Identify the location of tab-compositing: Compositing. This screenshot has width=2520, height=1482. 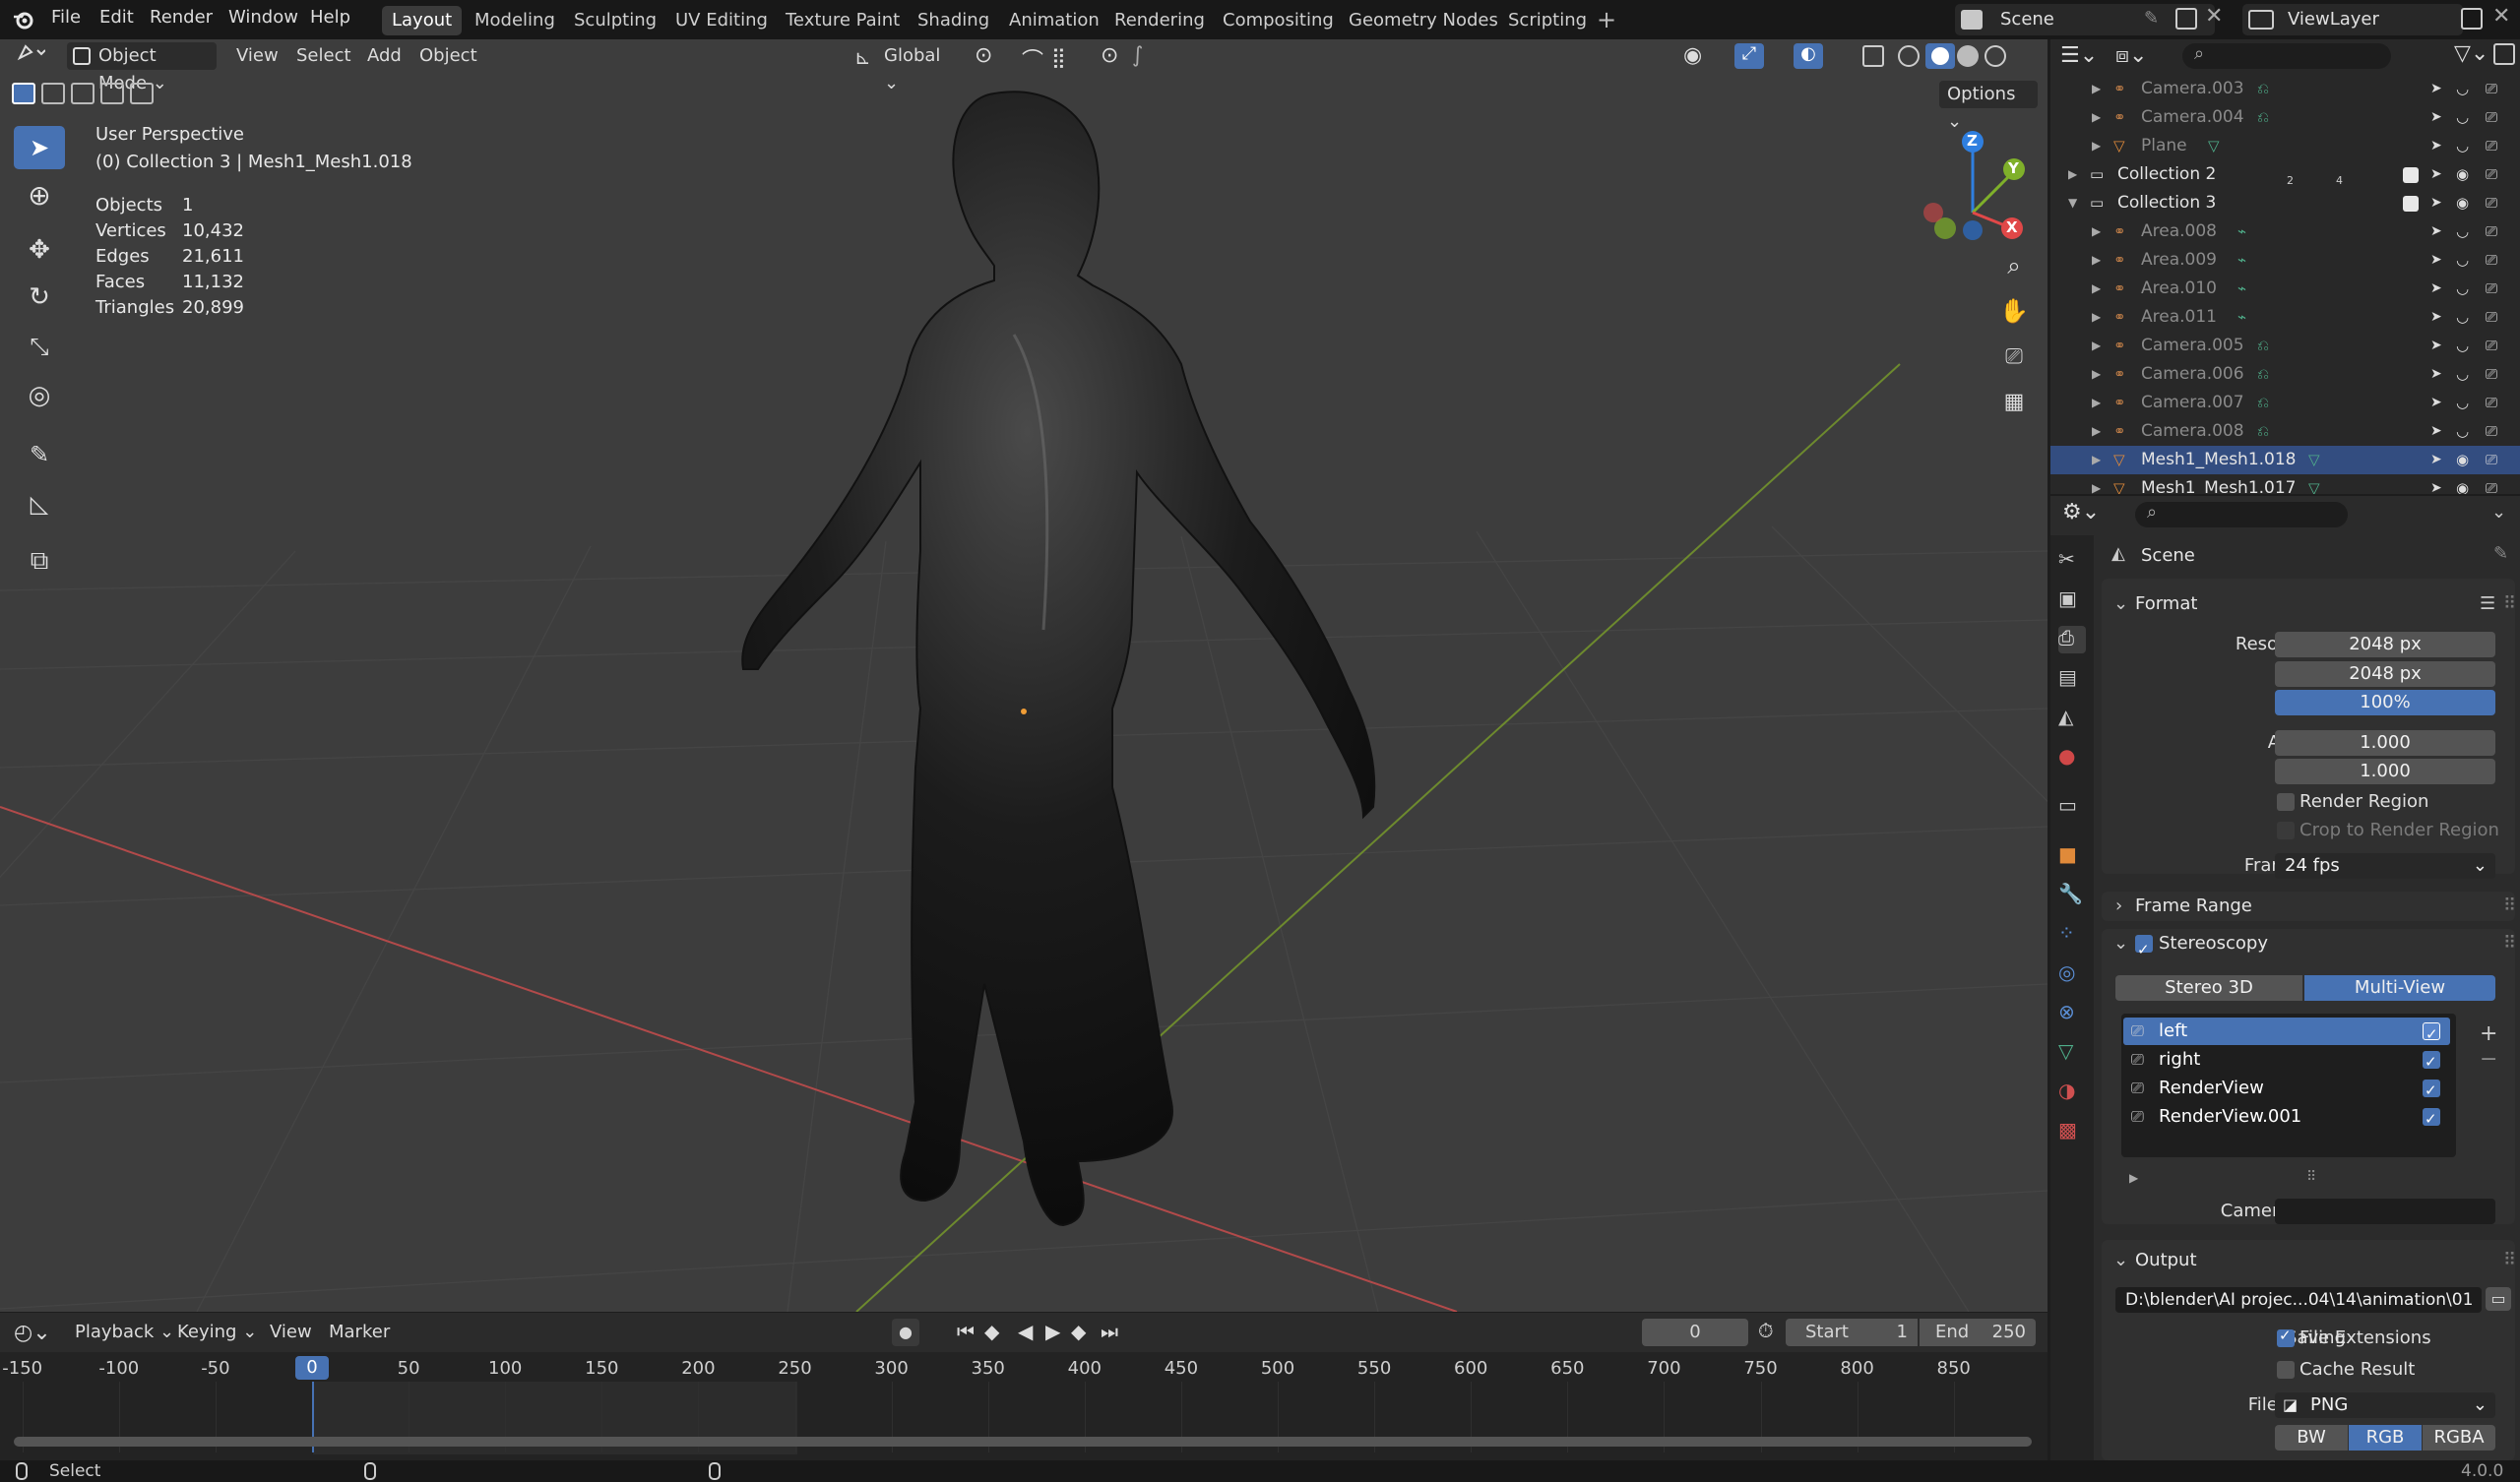
(1278, 20).